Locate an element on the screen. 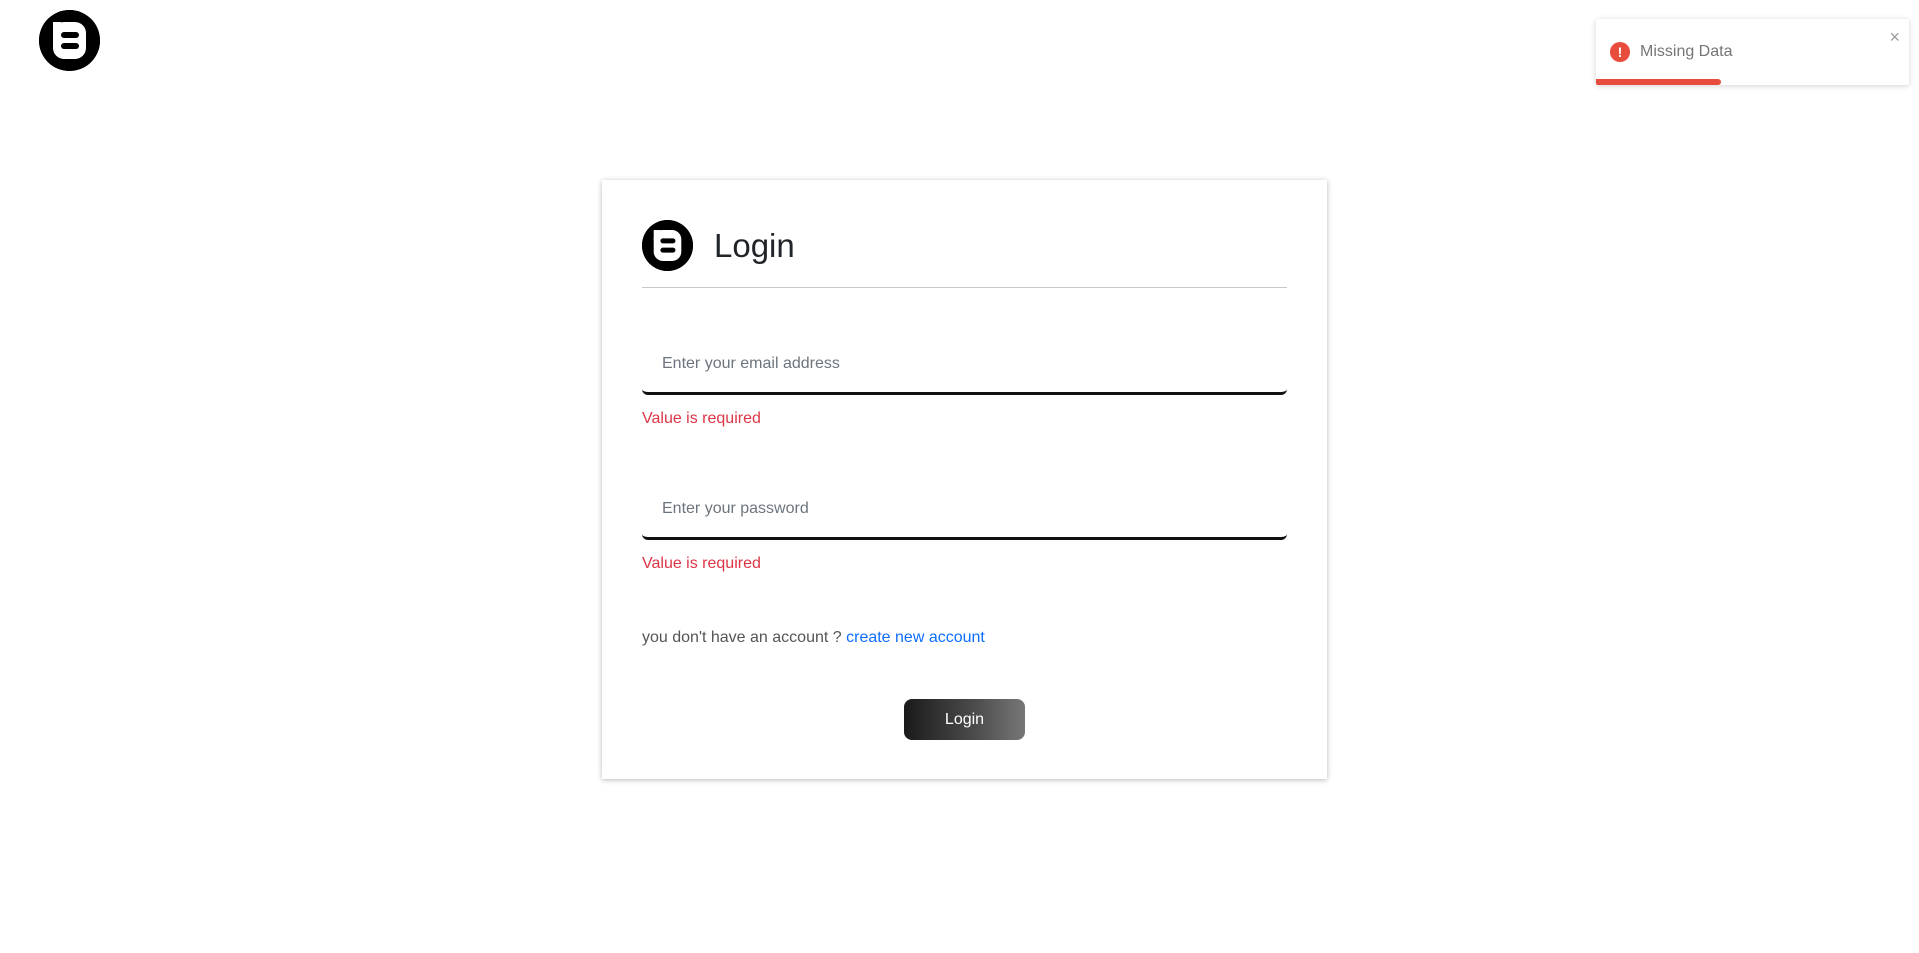 The width and height of the screenshot is (1919, 953). toast-message: Missing Data is located at coordinates (1686, 51).